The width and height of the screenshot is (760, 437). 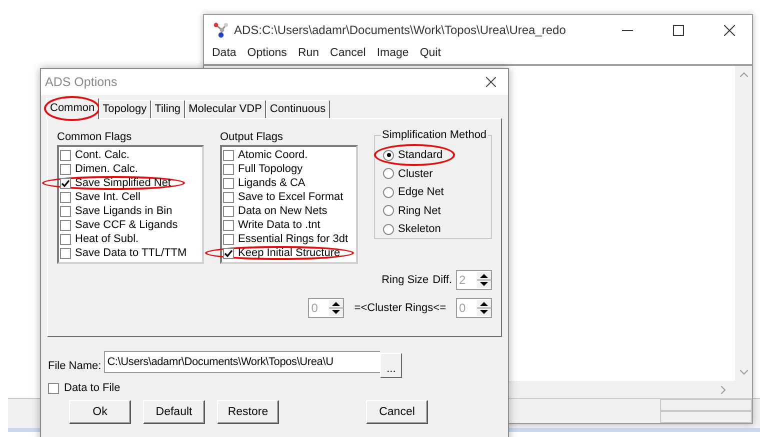 What do you see at coordinates (248, 412) in the screenshot?
I see `dialog-button: Restore` at bounding box center [248, 412].